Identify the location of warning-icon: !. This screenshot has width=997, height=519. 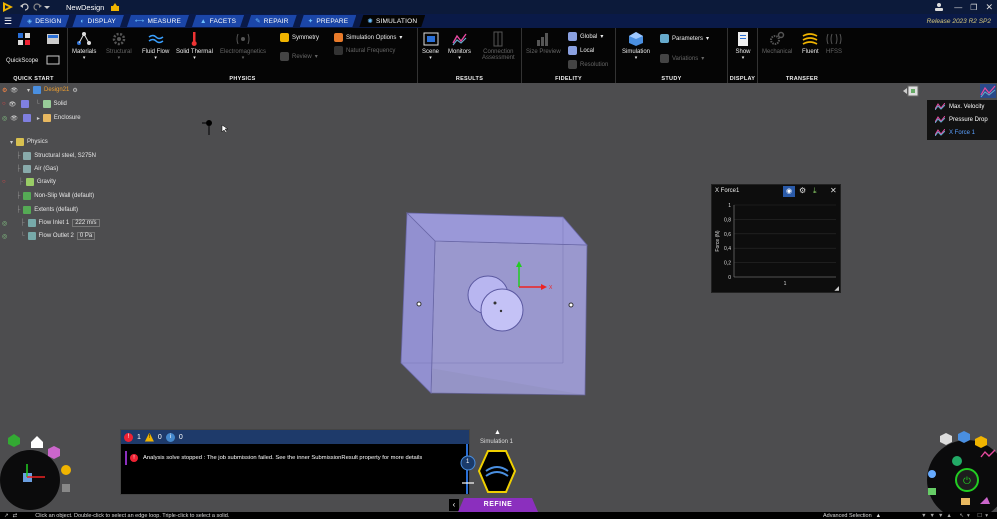
(149, 437).